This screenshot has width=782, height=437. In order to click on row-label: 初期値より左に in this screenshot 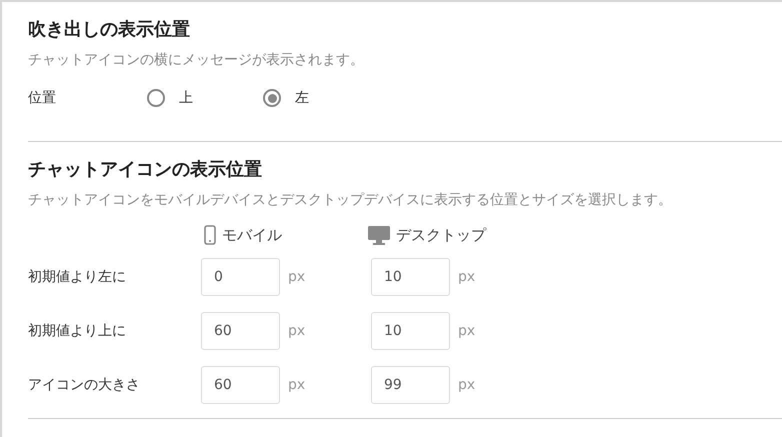, I will do `click(77, 277)`.